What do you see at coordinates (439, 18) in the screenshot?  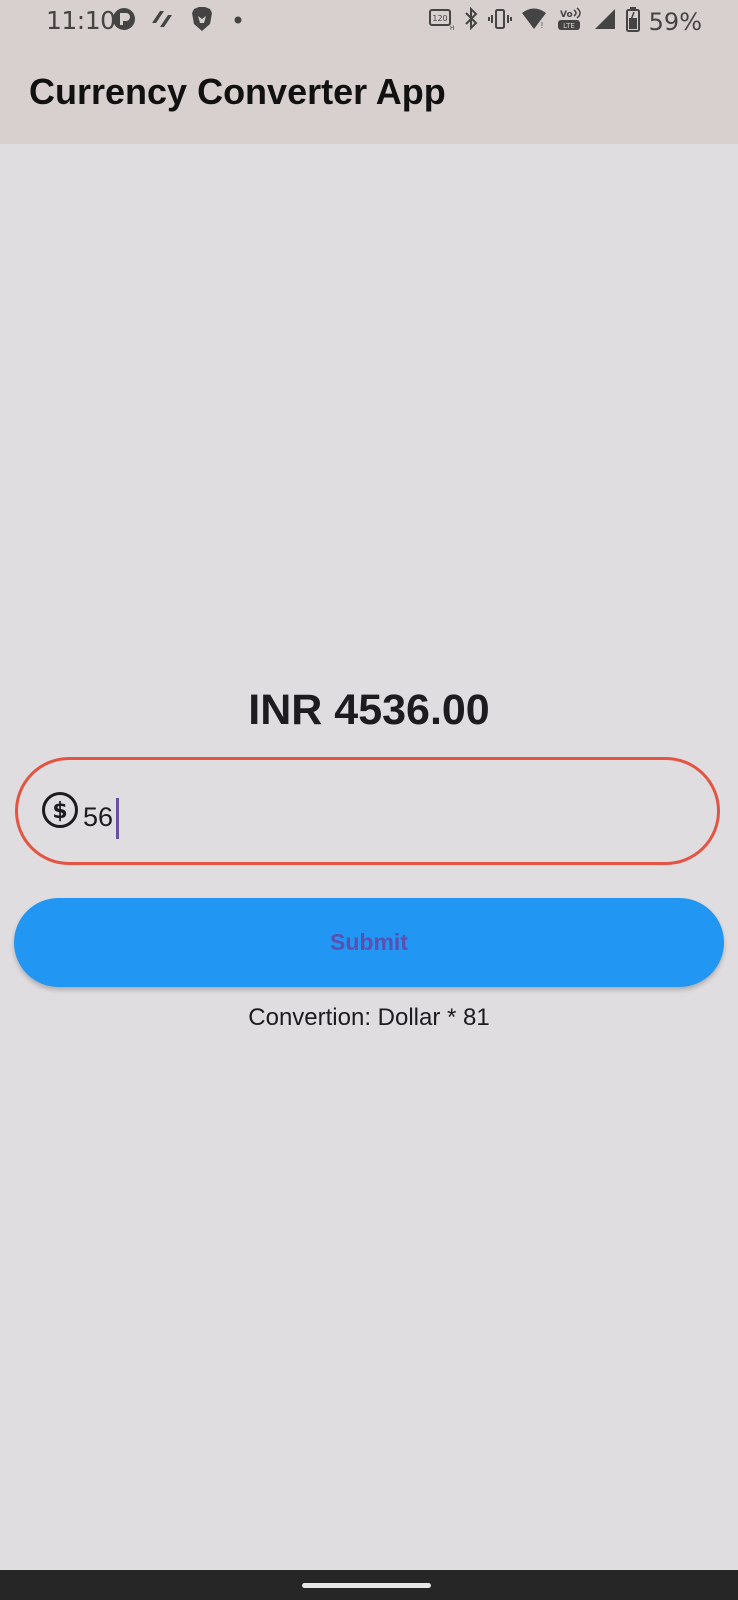 I see `svg-text: 120` at bounding box center [439, 18].